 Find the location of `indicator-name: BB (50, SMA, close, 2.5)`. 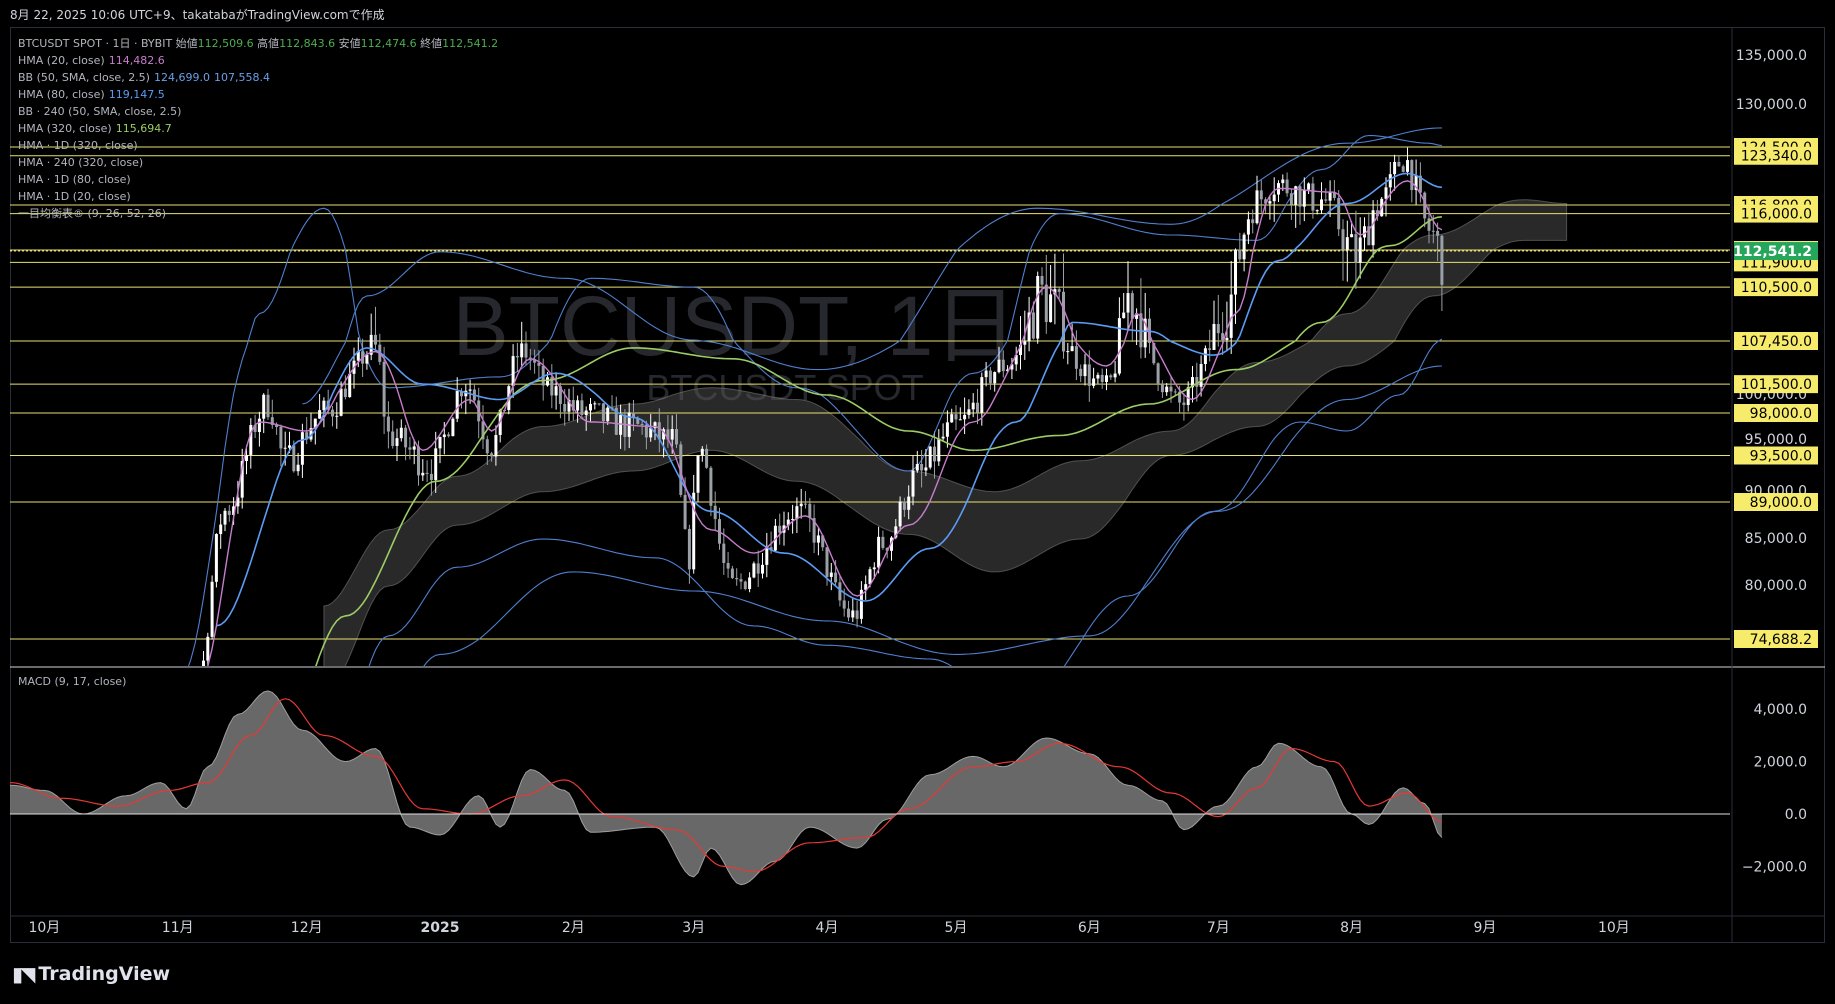

indicator-name: BB (50, SMA, close, 2.5) is located at coordinates (84, 77).